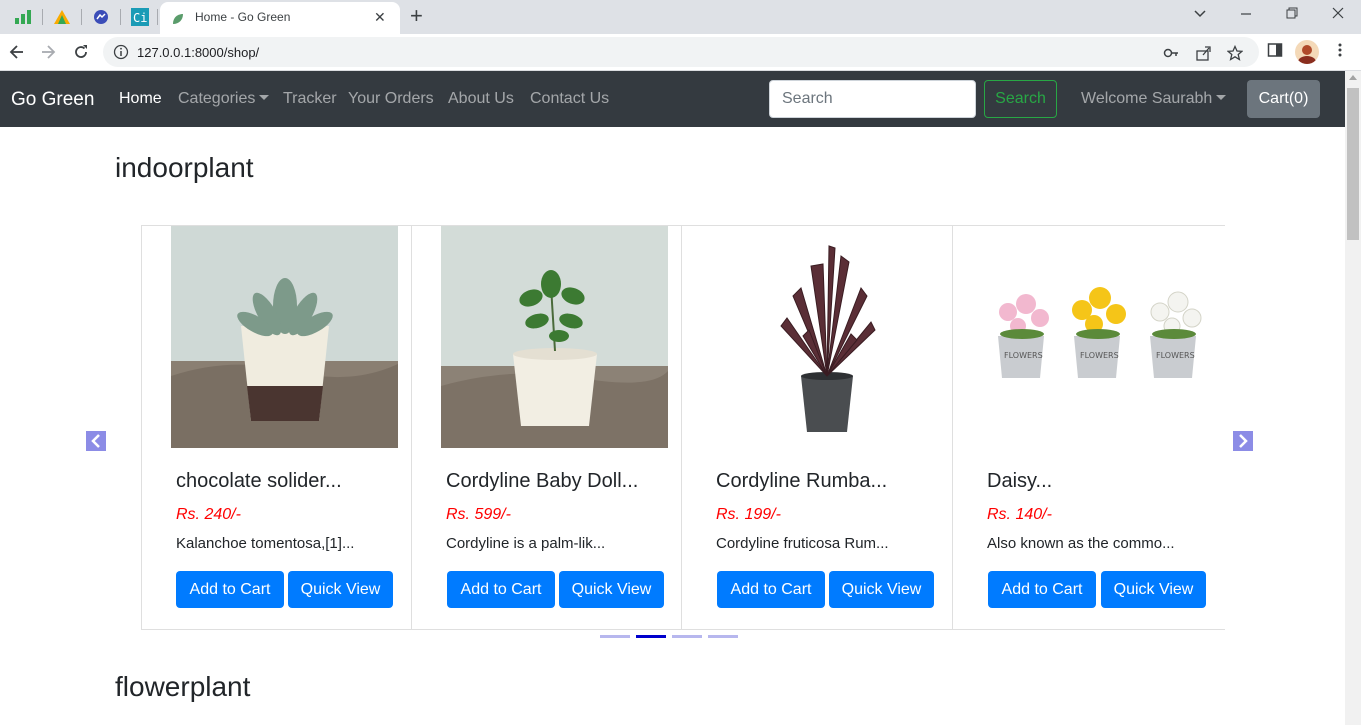 This screenshot has height=725, width=1361. I want to click on pinned-tab-messenger, so click(101, 17).